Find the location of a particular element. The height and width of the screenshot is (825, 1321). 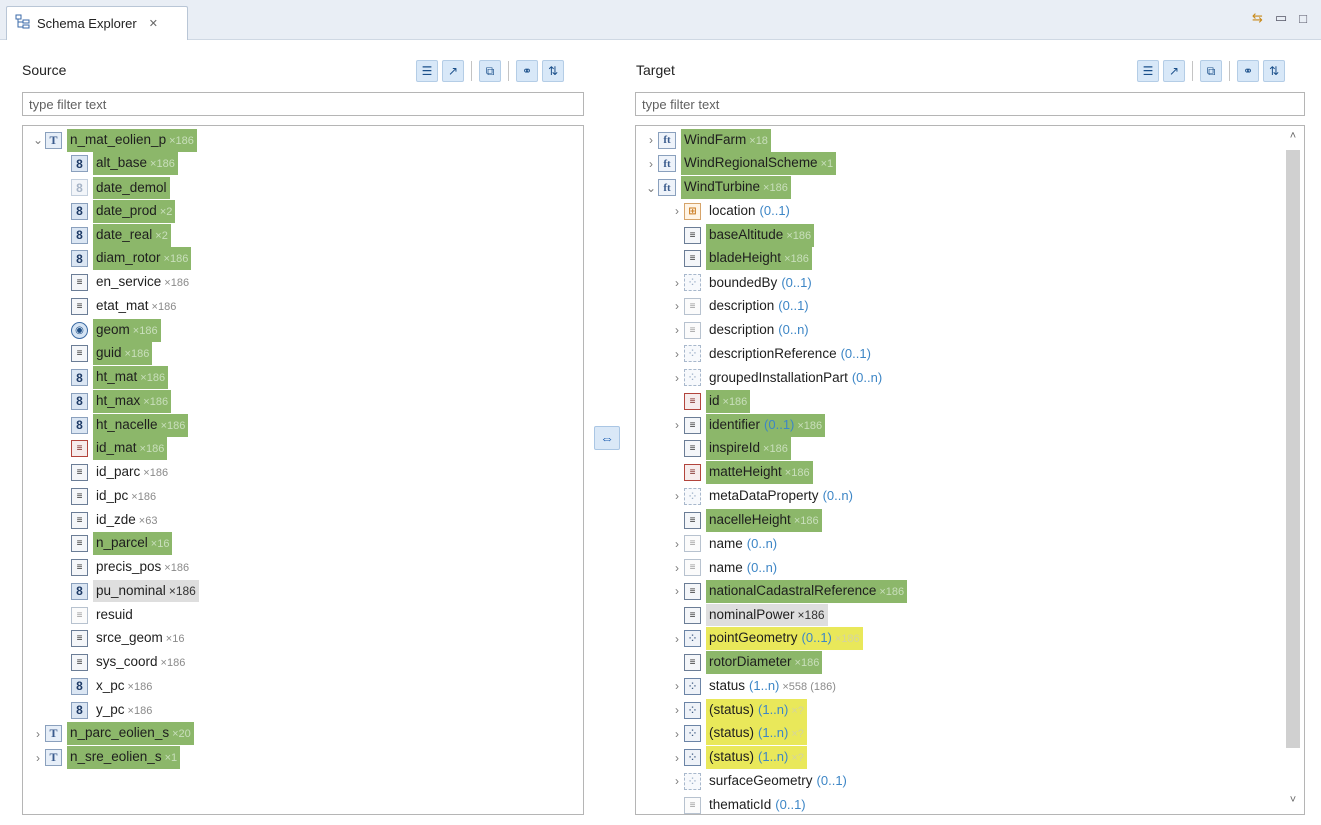

sync-icon: ⇆ is located at coordinates (1257, 18).